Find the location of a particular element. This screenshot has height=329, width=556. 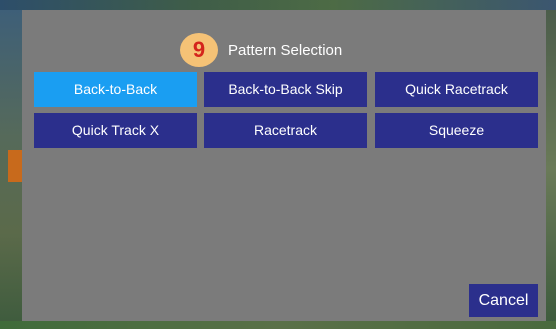

background-orange-tab is located at coordinates (15, 166).